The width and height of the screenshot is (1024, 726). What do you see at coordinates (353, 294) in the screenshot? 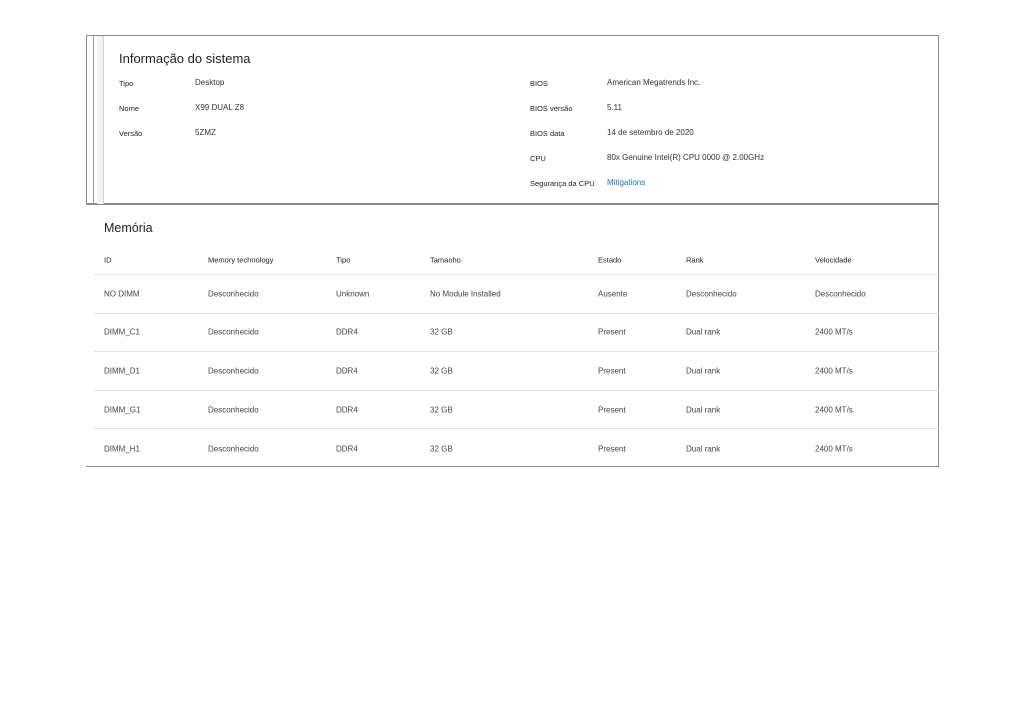
I see `cell-tipo: Unknown` at bounding box center [353, 294].